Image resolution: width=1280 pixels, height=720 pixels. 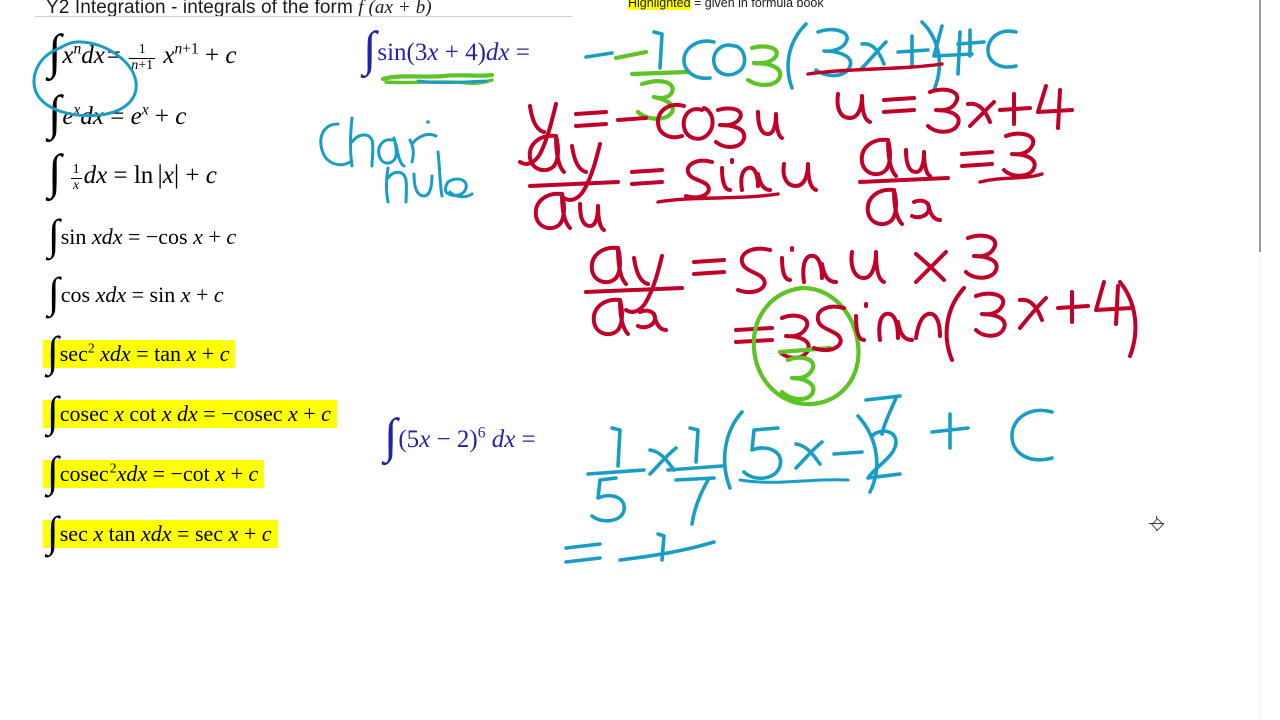 What do you see at coordinates (953, 50) in the screenshot?
I see `ink-answer-1-four` at bounding box center [953, 50].